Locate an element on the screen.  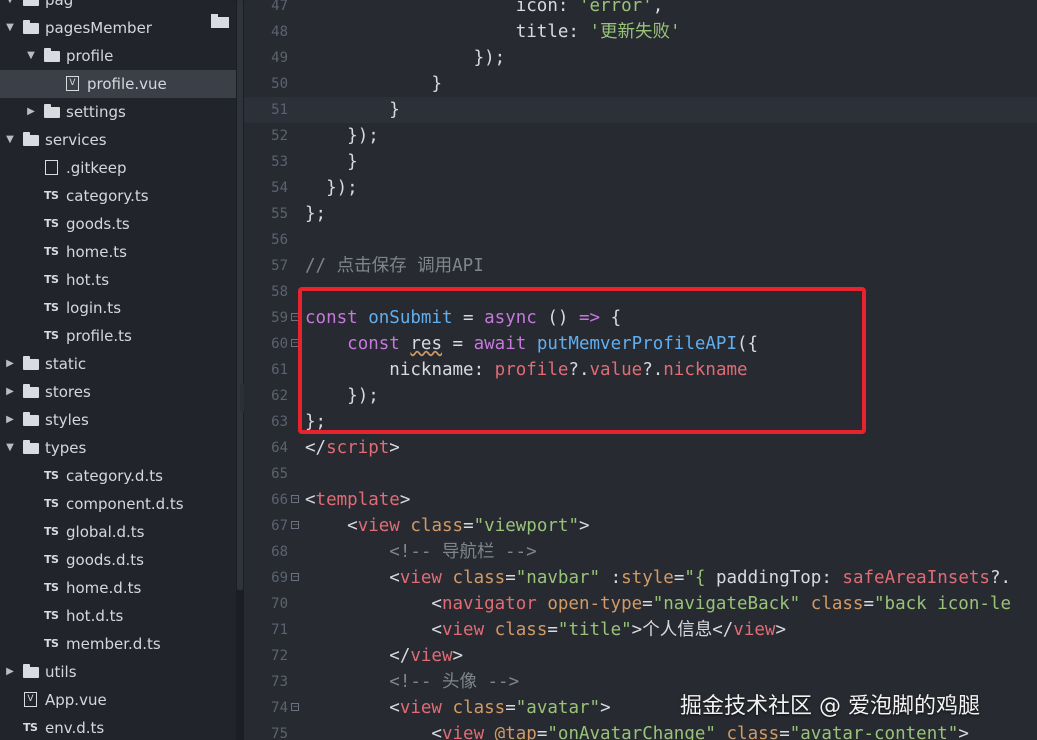
code-line: 66− <template> is located at coordinates (640, 500).